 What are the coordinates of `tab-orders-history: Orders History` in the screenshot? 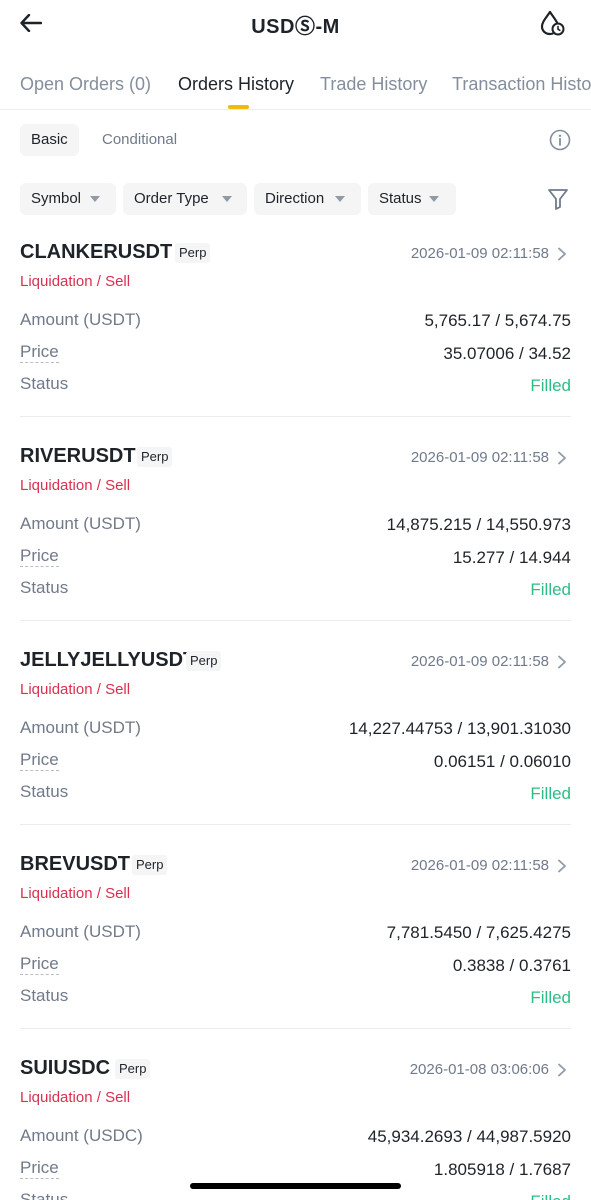 It's located at (236, 84).